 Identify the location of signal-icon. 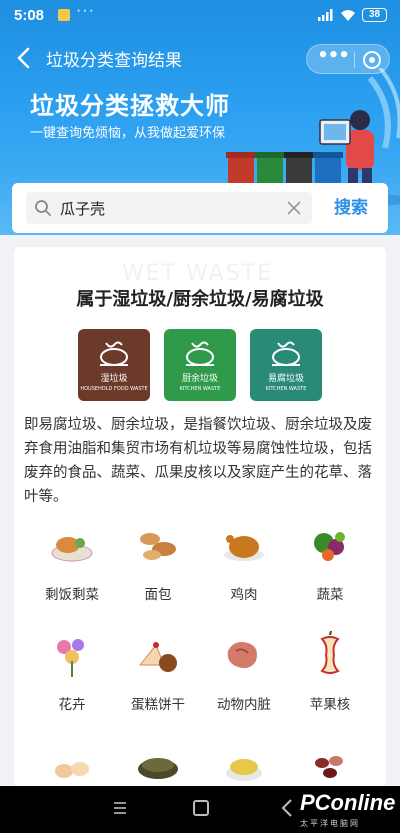
(325, 15).